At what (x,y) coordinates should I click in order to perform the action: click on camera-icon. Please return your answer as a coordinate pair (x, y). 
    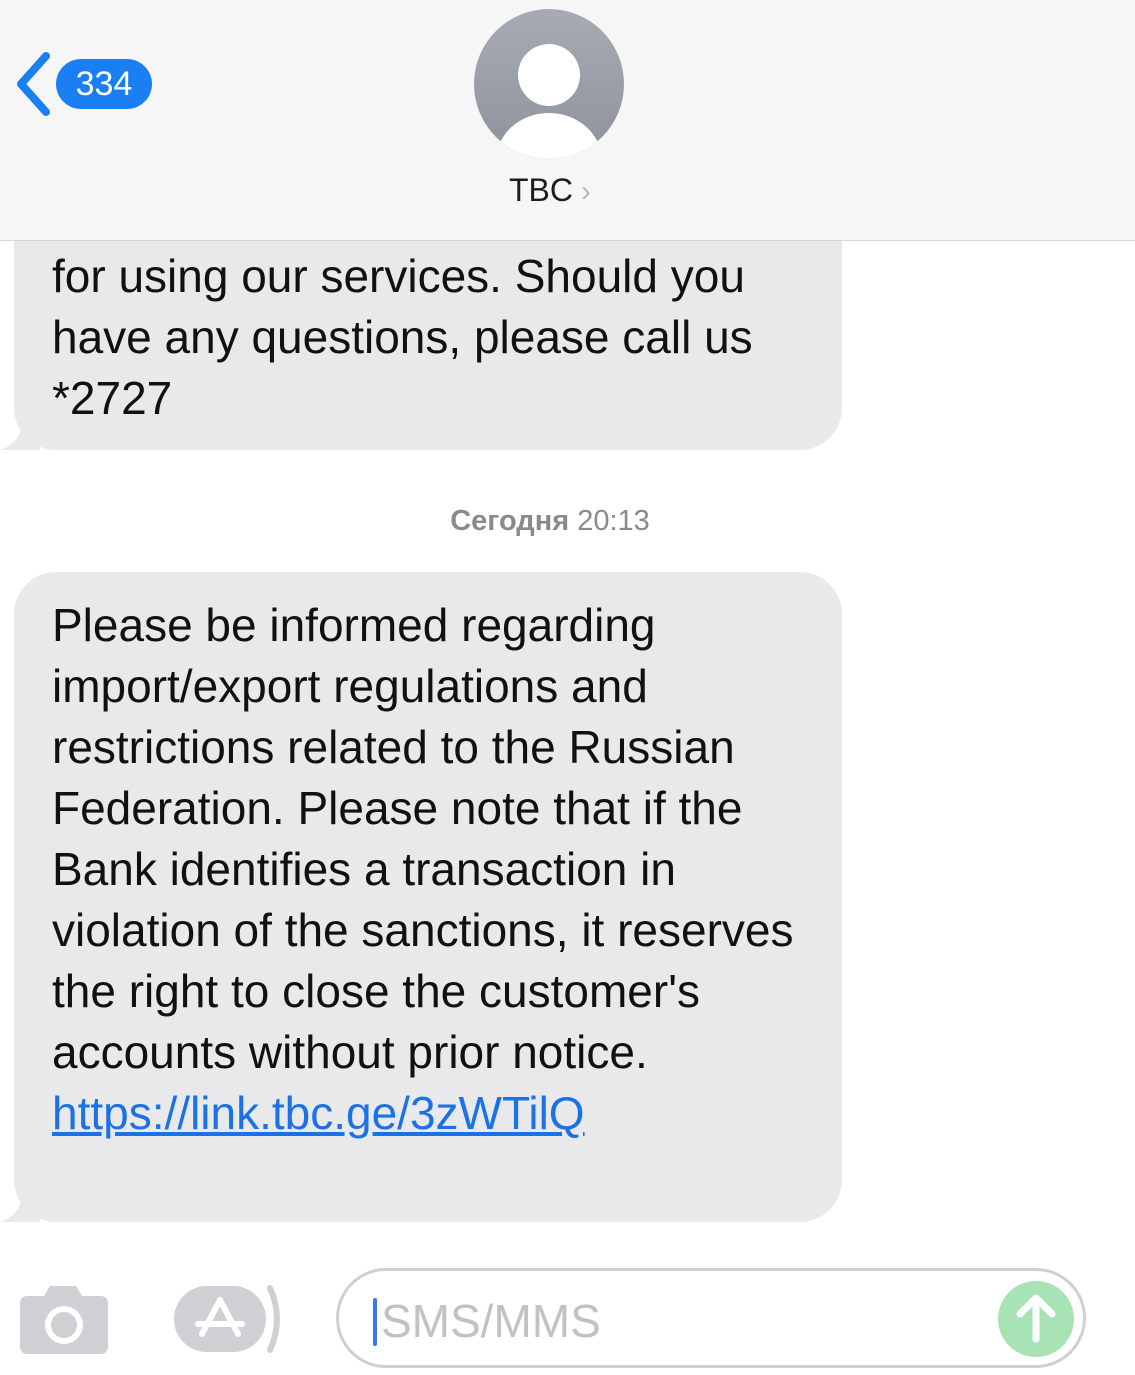
    Looking at the image, I should click on (64, 1320).